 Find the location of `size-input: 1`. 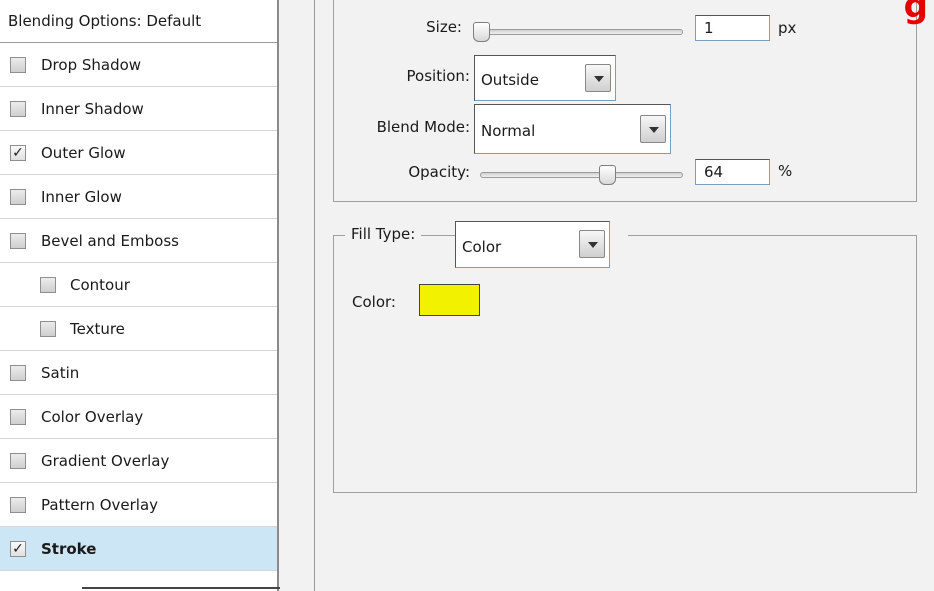

size-input: 1 is located at coordinates (732, 28).